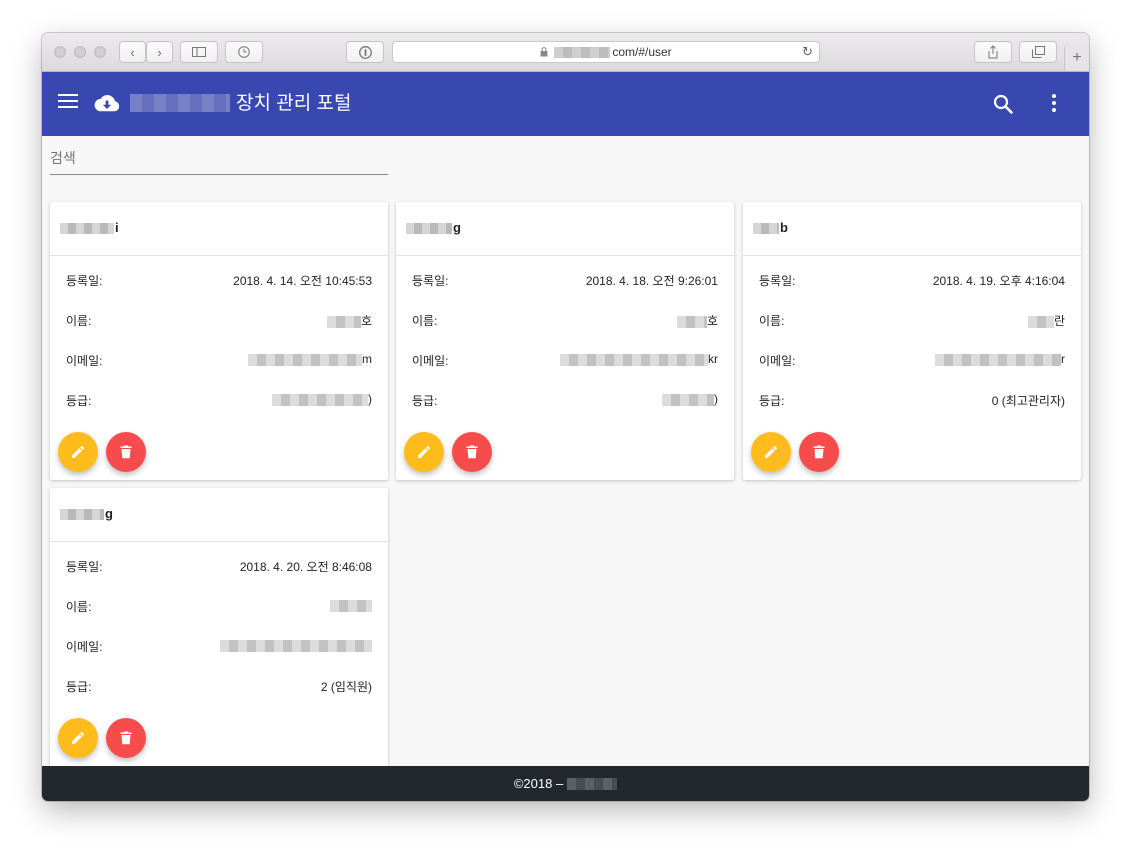 This screenshot has width=1131, height=852. I want to click on registered-value: 2018. 4. 19. 오후 4:16:04, so click(998, 281).